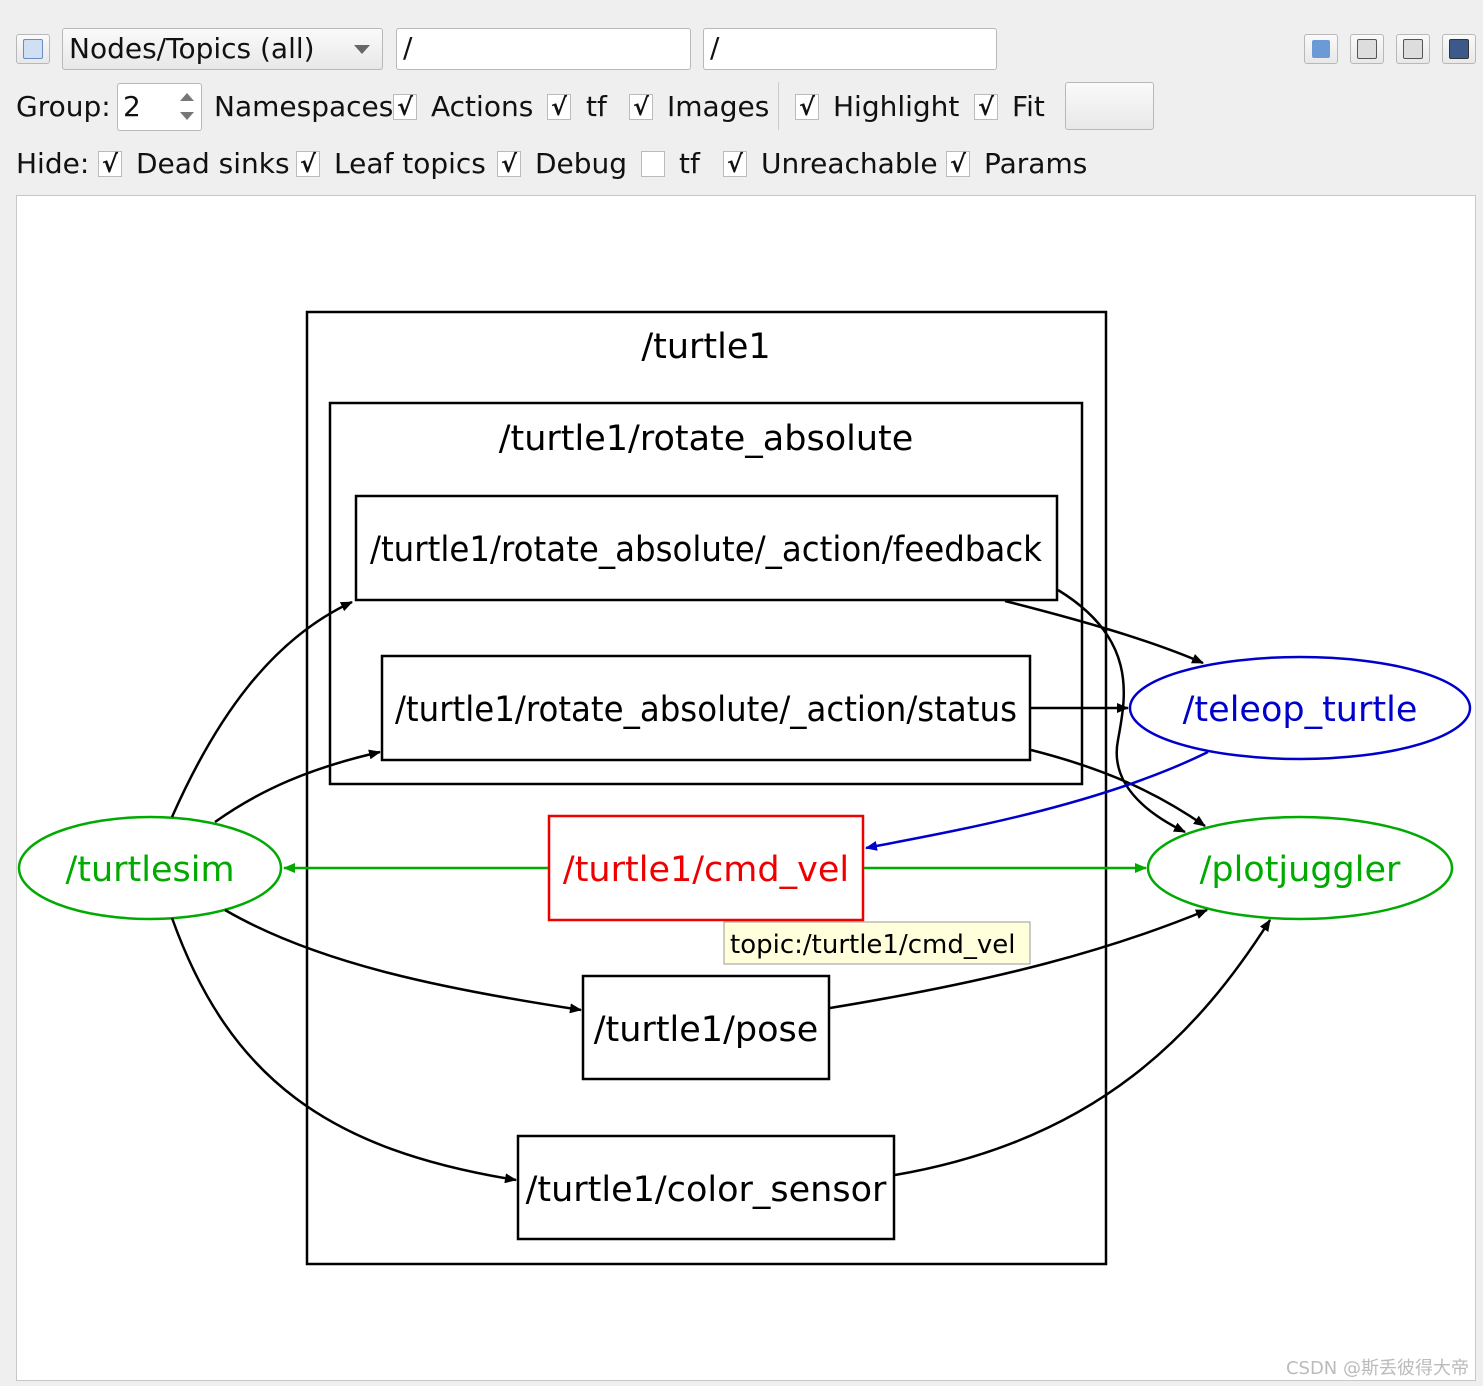 This screenshot has height=1386, width=1483. What do you see at coordinates (706, 1030) in the screenshot?
I see `topic-pose-label: /turtle1/pose` at bounding box center [706, 1030].